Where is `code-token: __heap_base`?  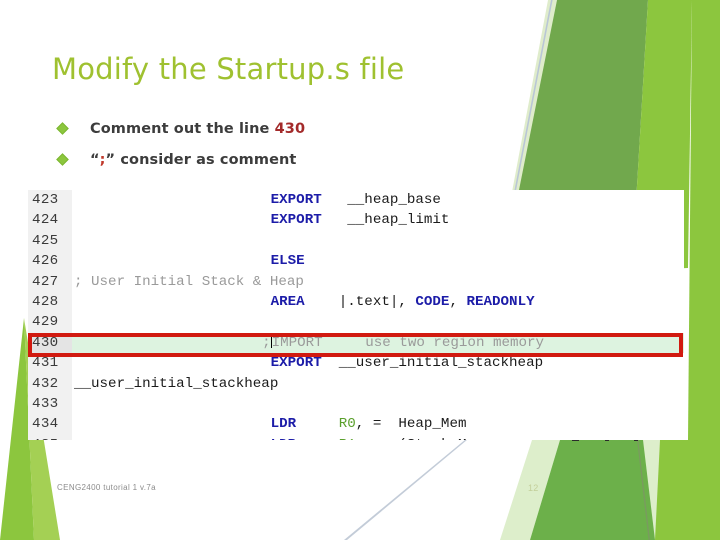 code-token: __heap_base is located at coordinates (381, 200).